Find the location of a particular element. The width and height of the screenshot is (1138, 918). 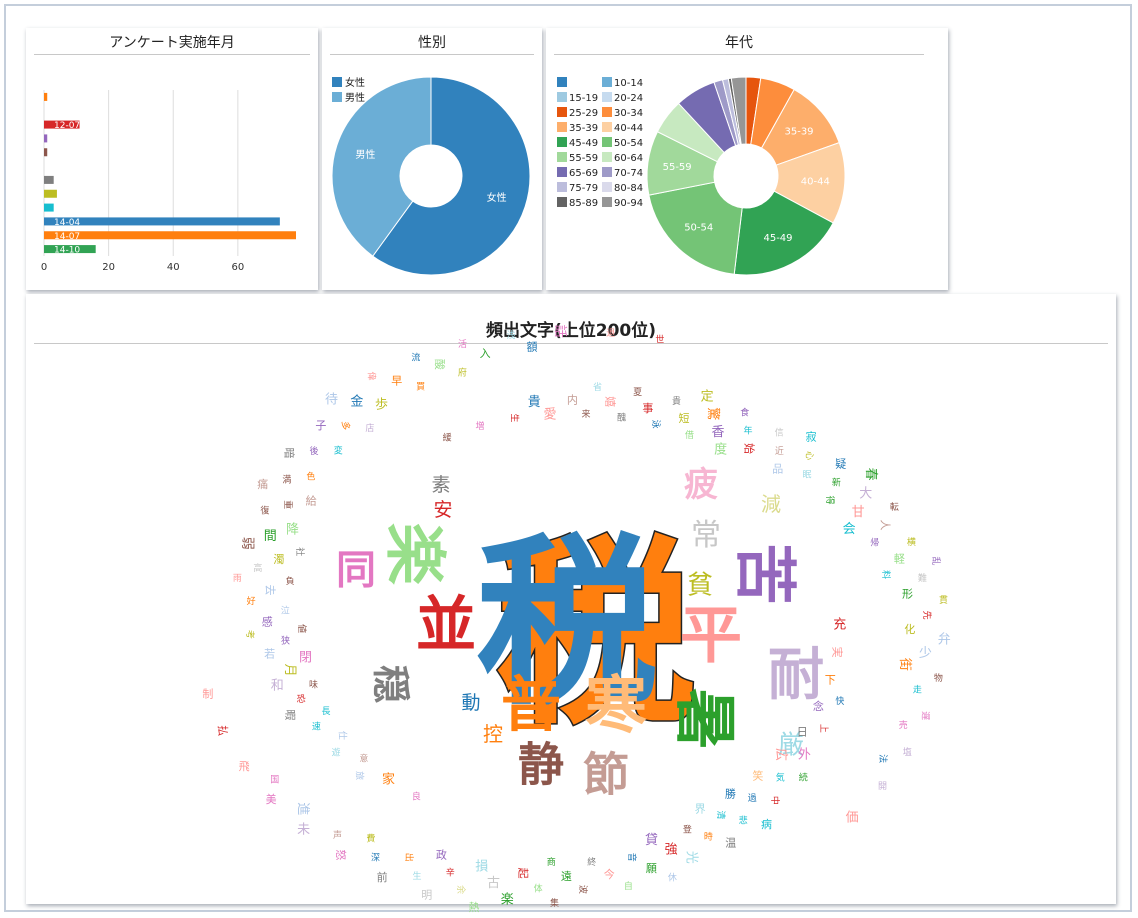

slice-label: 女性 is located at coordinates (497, 197).